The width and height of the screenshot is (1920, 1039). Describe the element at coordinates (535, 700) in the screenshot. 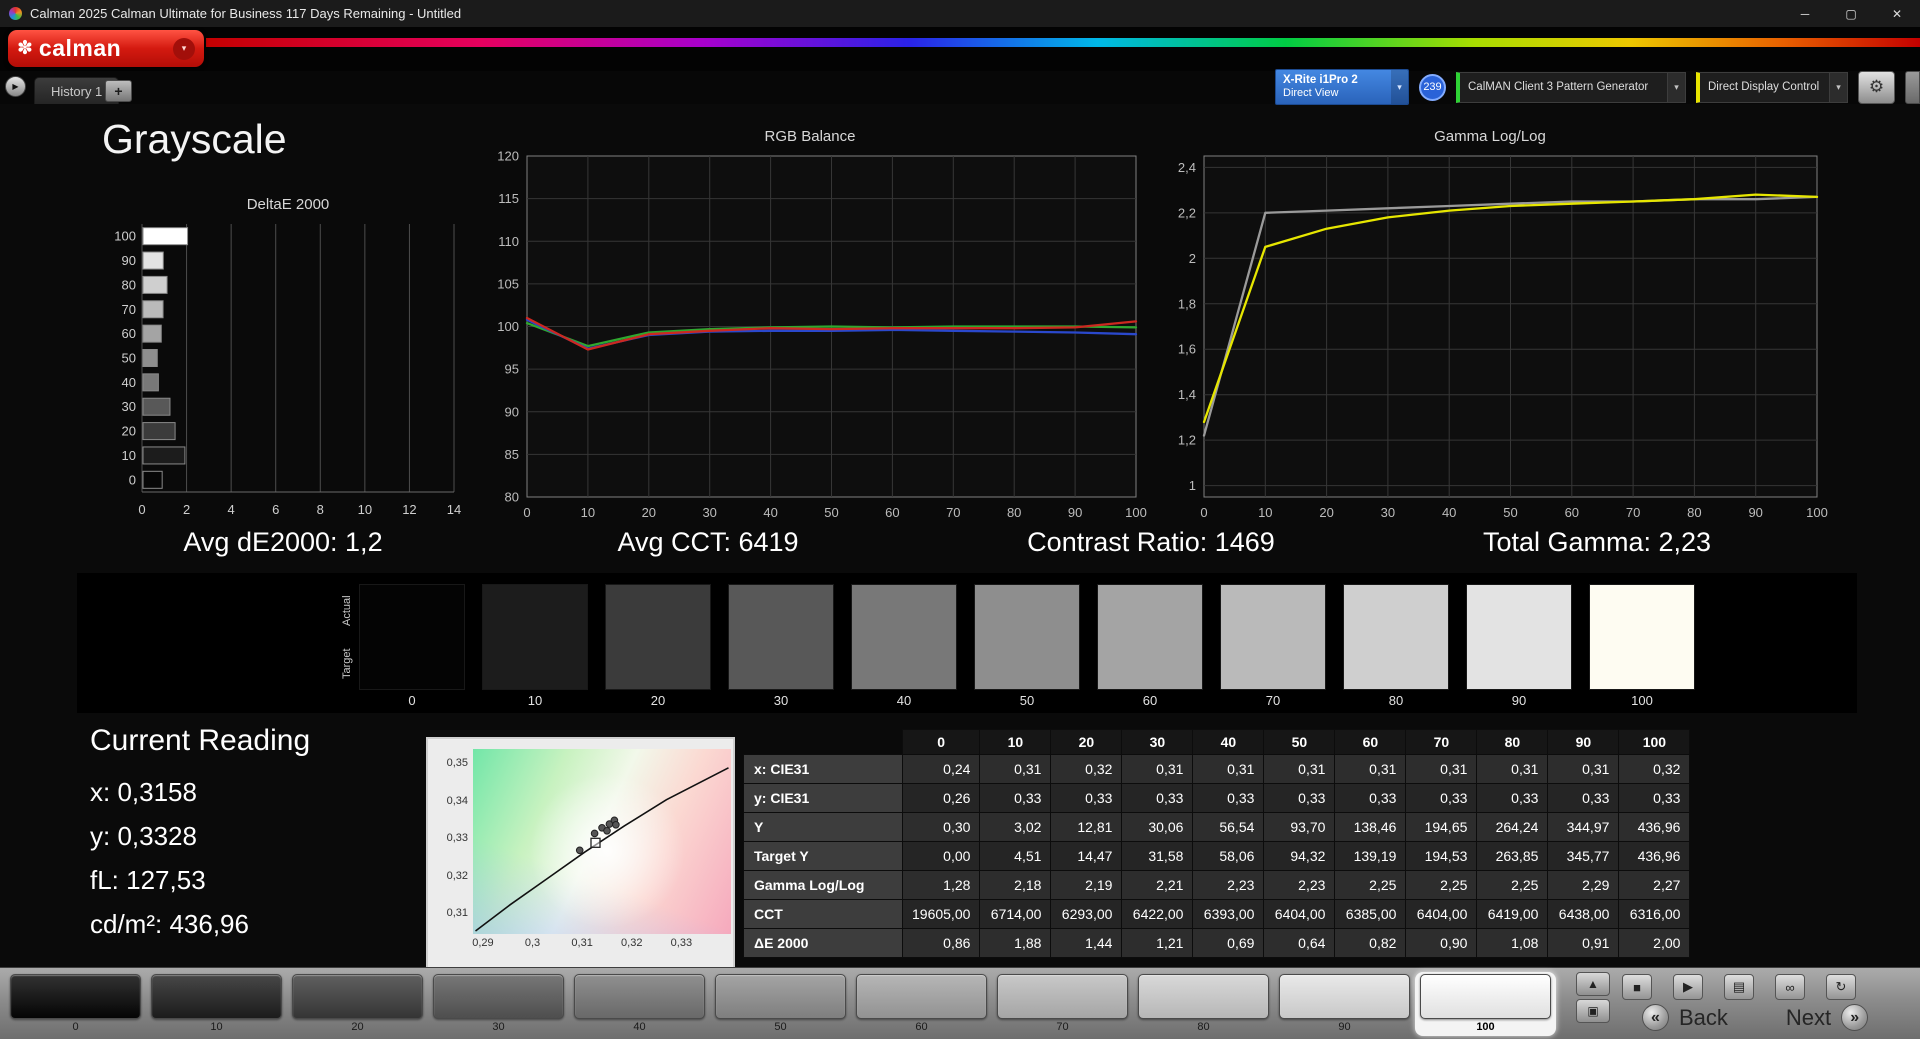

I see `swatch-level-label: 10` at that location.